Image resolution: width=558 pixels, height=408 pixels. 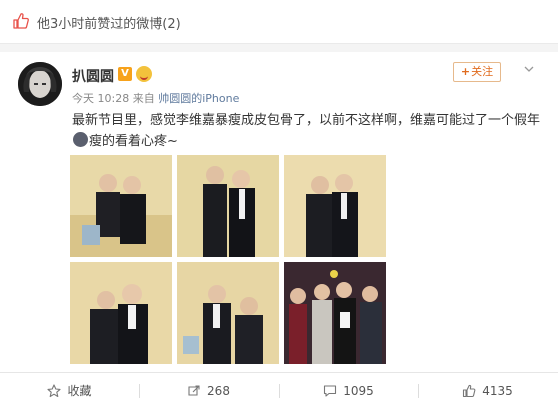 What do you see at coordinates (330, 391) in the screenshot?
I see `comment-icon` at bounding box center [330, 391].